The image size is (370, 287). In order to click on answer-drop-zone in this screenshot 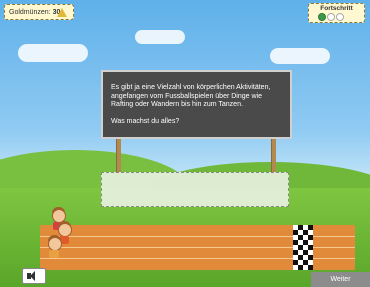, I will do `click(195, 189)`.